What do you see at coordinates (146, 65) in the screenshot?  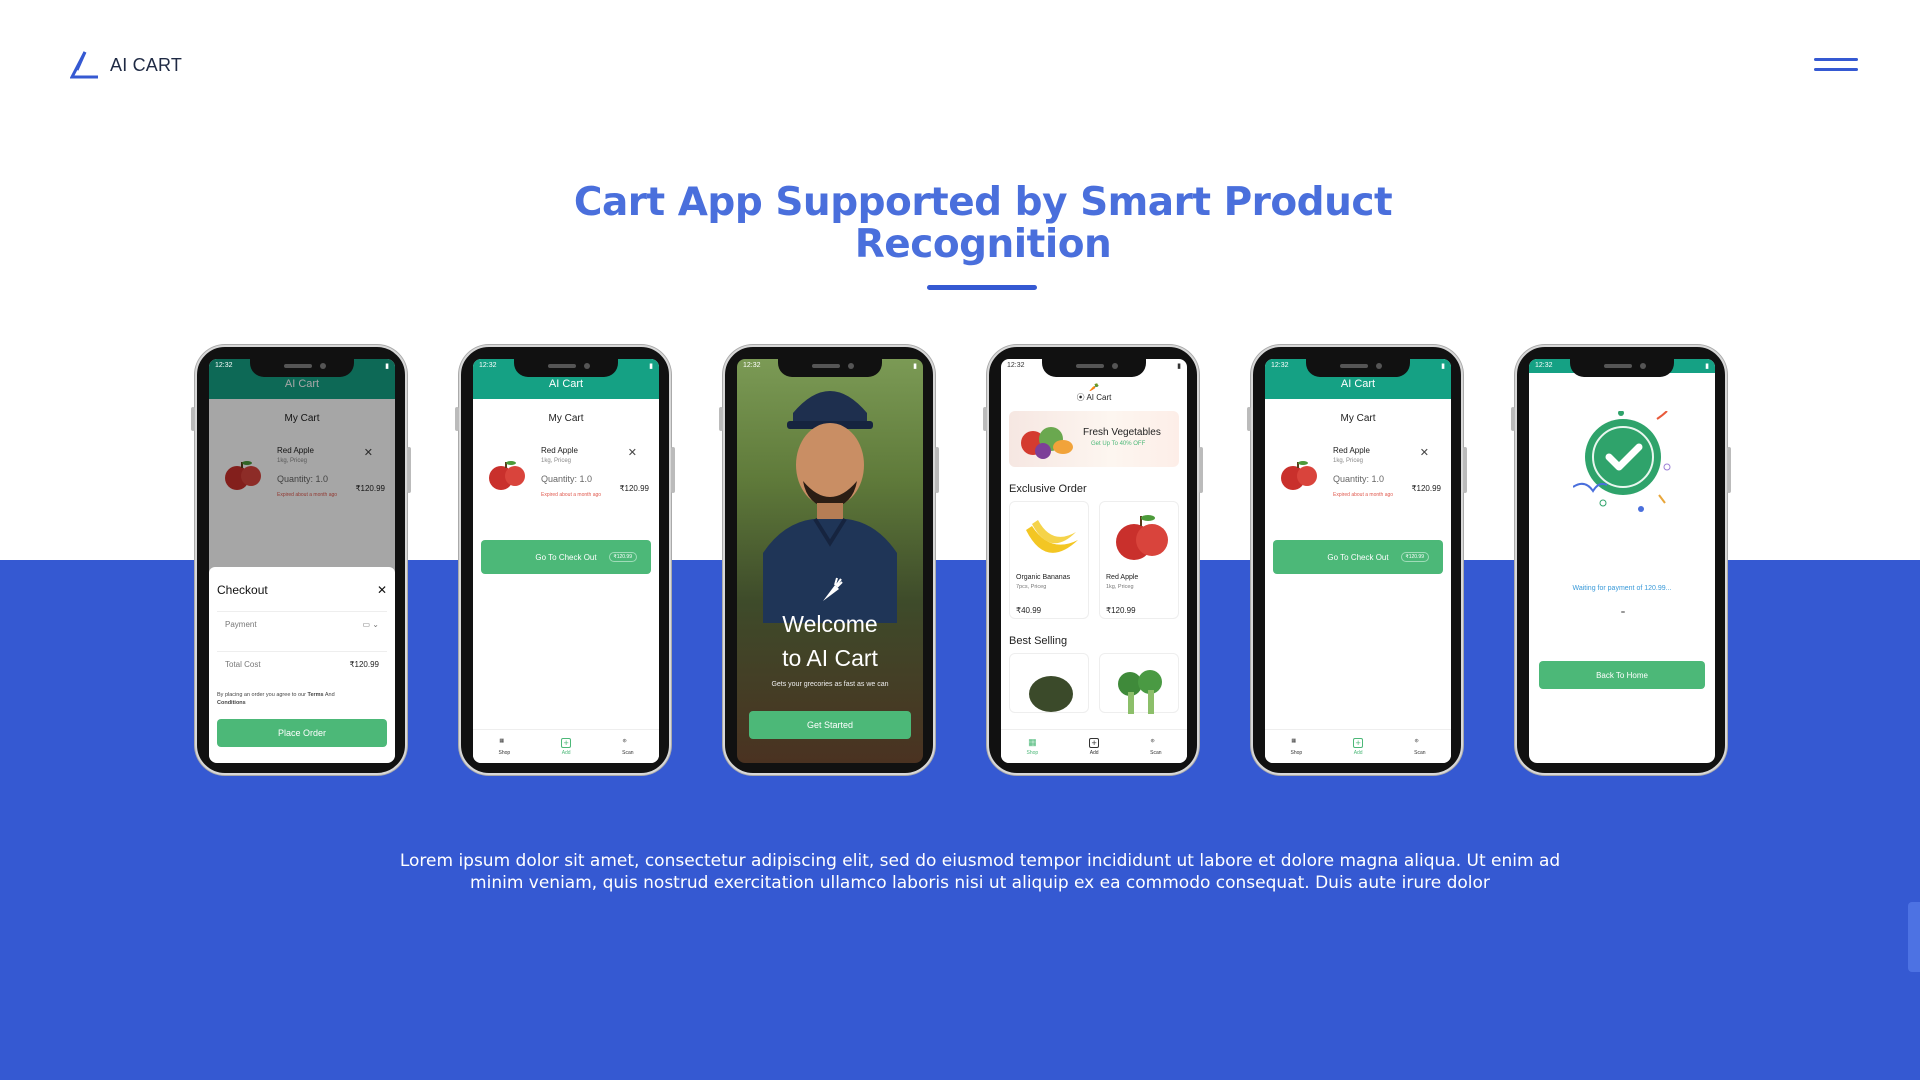 I see `brand-name: AI CART` at bounding box center [146, 65].